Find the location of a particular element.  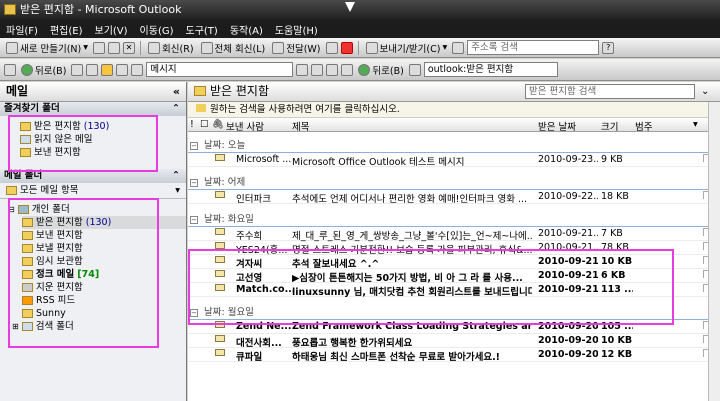

group-label: 날짜: 어제 is located at coordinates (225, 182).